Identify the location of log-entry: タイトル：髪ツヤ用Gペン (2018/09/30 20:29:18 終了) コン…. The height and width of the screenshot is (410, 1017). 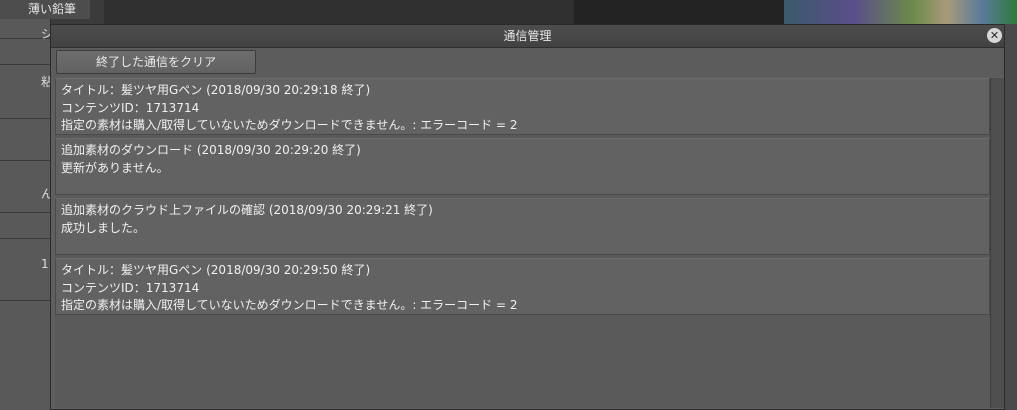
(522, 106).